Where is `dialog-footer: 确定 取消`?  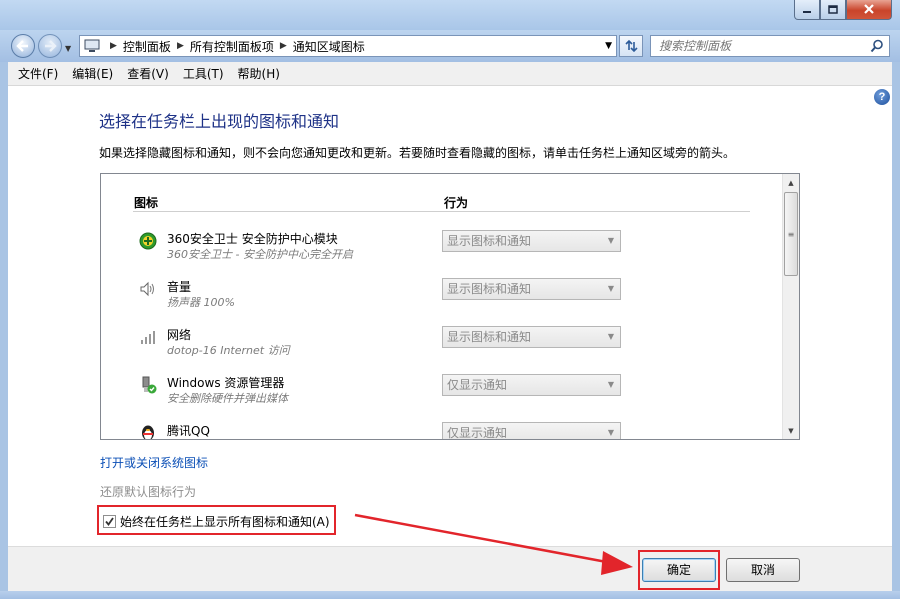
dialog-footer: 确定 取消 is located at coordinates (450, 568).